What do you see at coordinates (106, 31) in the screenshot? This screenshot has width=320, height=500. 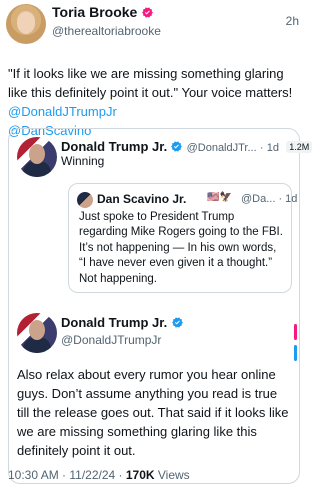 I see `tweet-author-handle: @therealtoriabrooke` at bounding box center [106, 31].